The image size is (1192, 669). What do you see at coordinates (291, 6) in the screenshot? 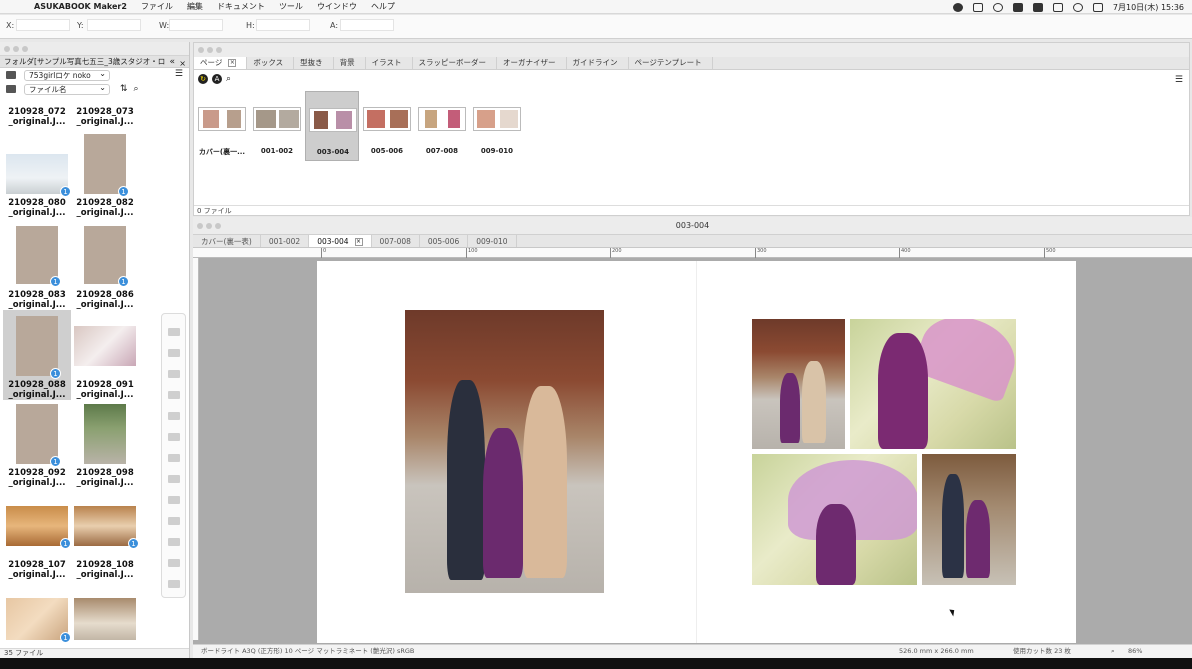
I see `menu-tools: ツール` at bounding box center [291, 6].